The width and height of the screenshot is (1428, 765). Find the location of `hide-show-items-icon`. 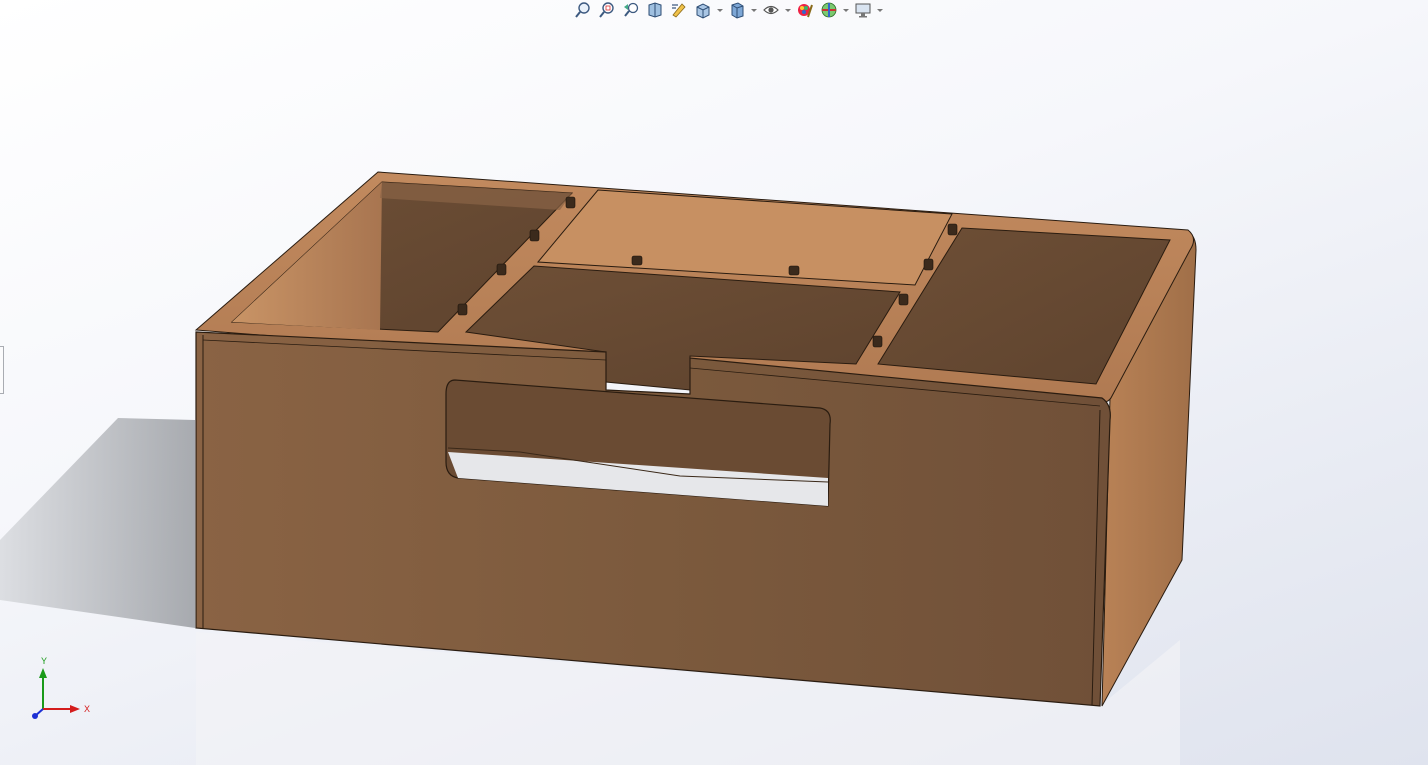

hide-show-items-icon is located at coordinates (770, 10).